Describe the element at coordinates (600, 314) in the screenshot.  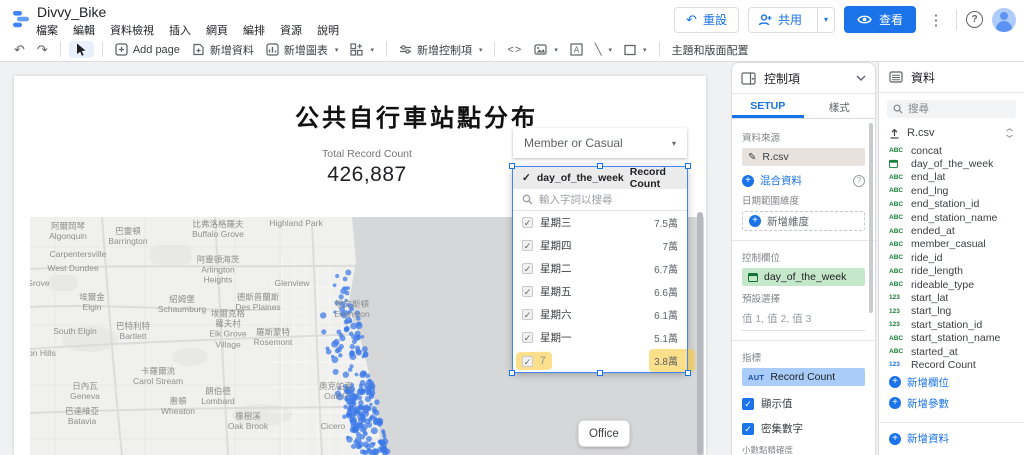
I see `filter-list-row: ✓ 星期六 6.1萬` at that location.